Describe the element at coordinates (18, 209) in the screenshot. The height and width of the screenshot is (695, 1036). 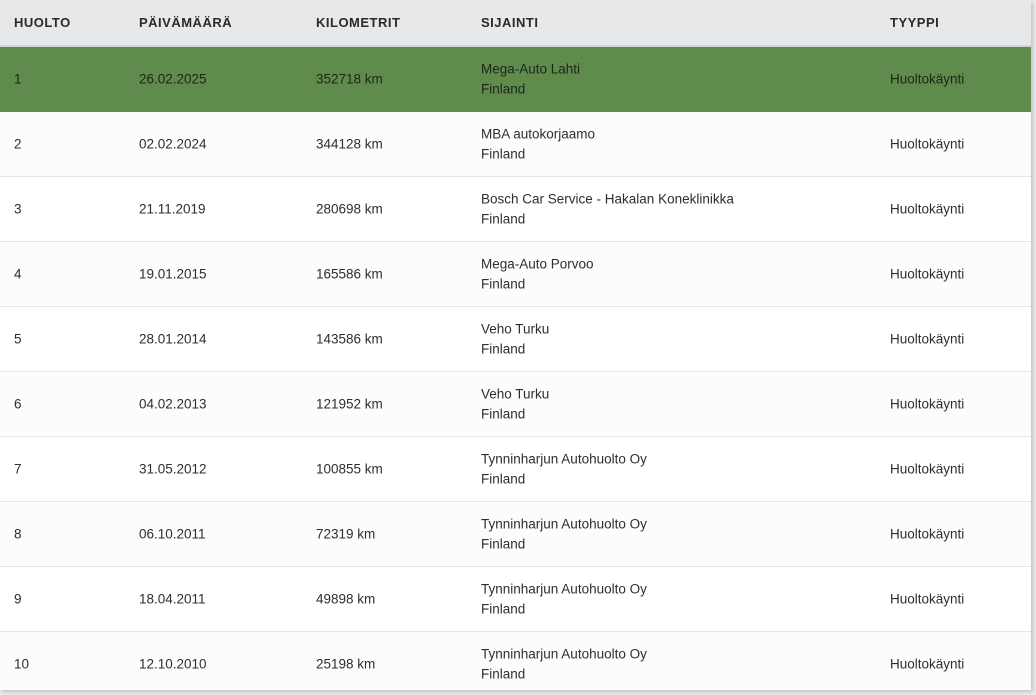
I see `service-number: 3` at that location.